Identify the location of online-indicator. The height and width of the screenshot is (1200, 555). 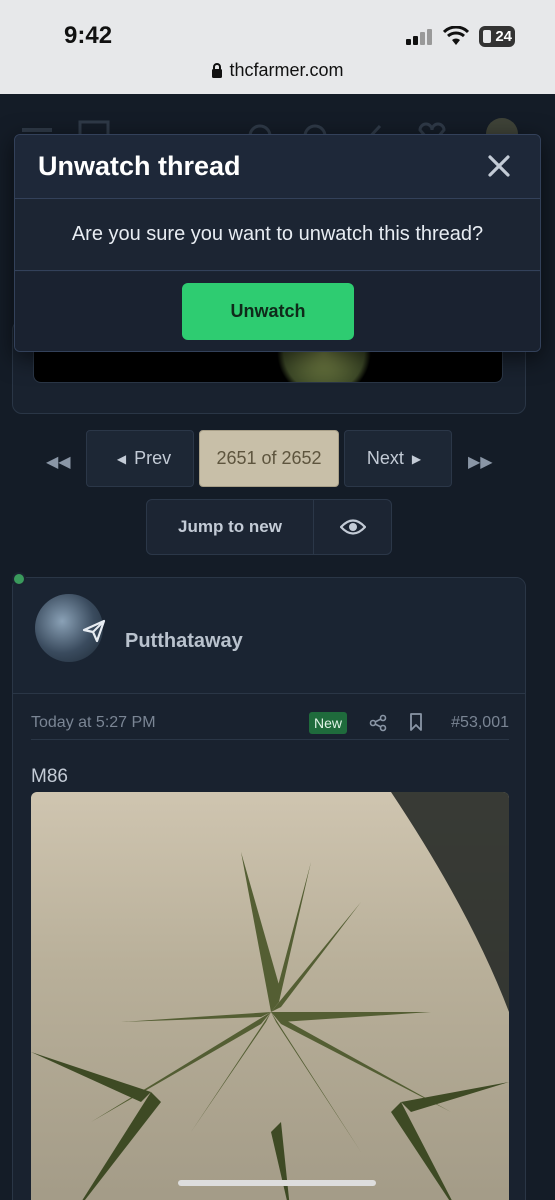
(19, 579).